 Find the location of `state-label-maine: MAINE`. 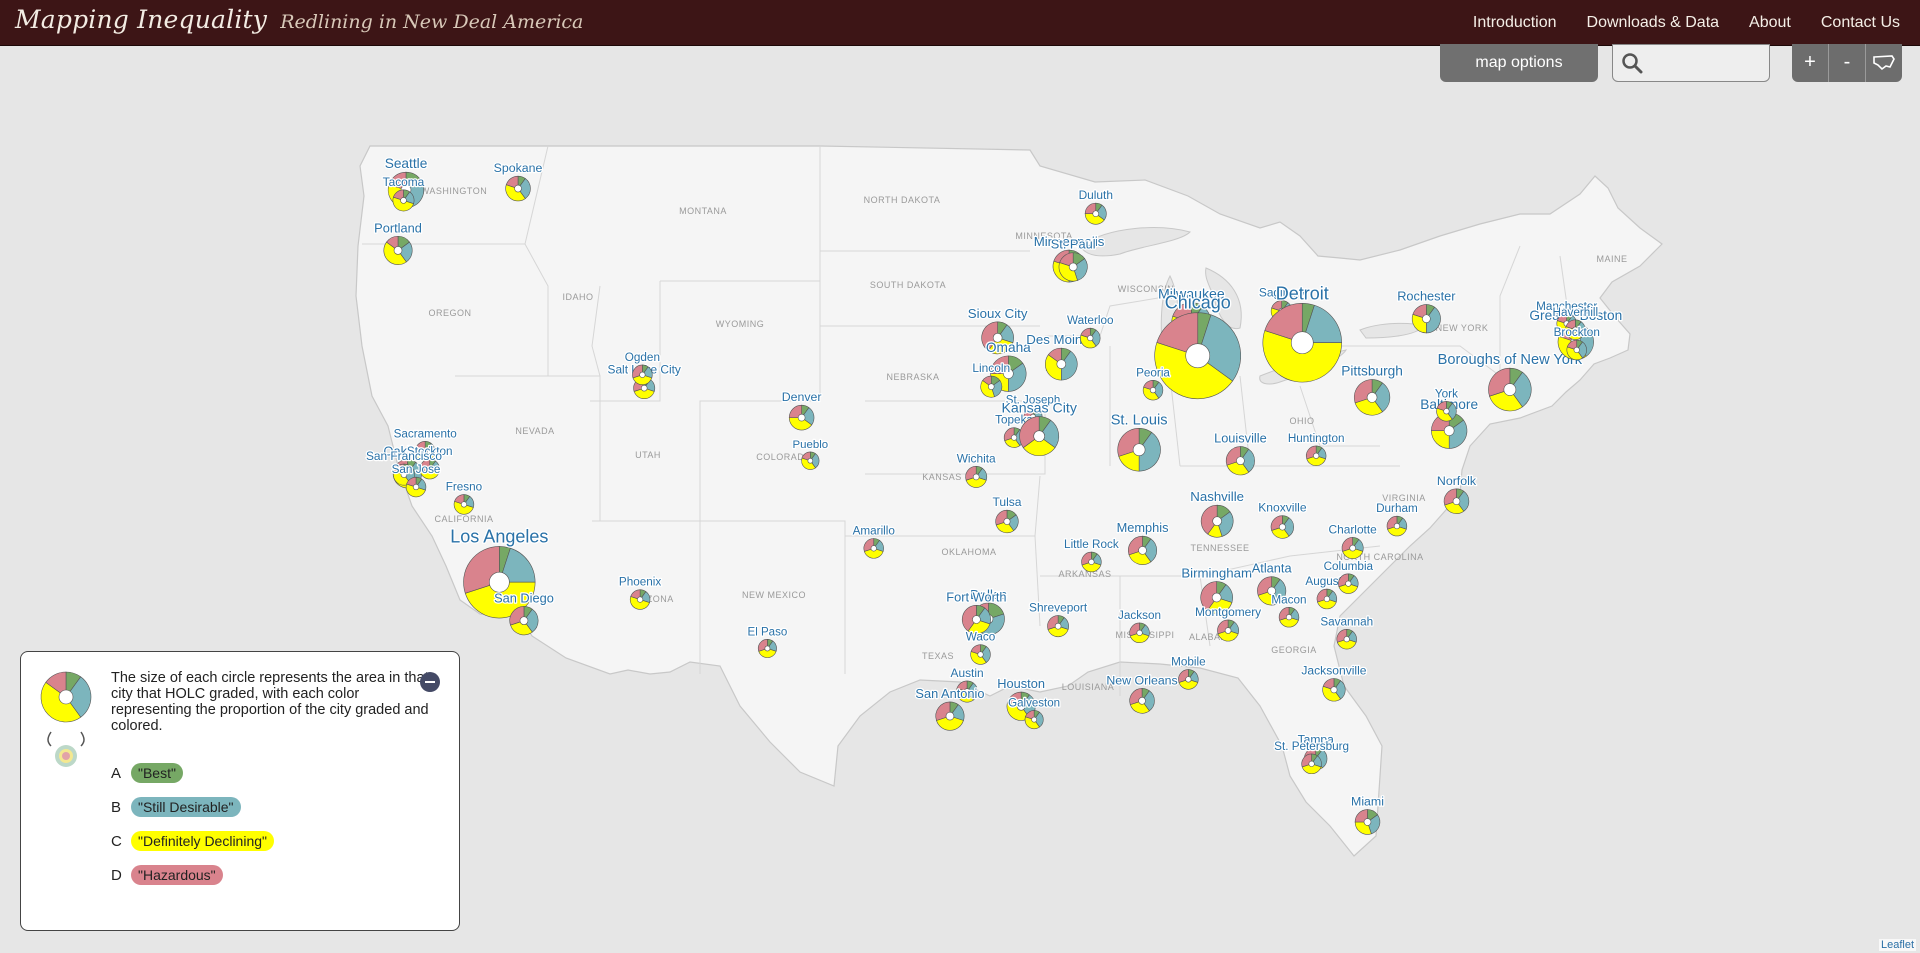

state-label-maine: MAINE is located at coordinates (1611, 259).